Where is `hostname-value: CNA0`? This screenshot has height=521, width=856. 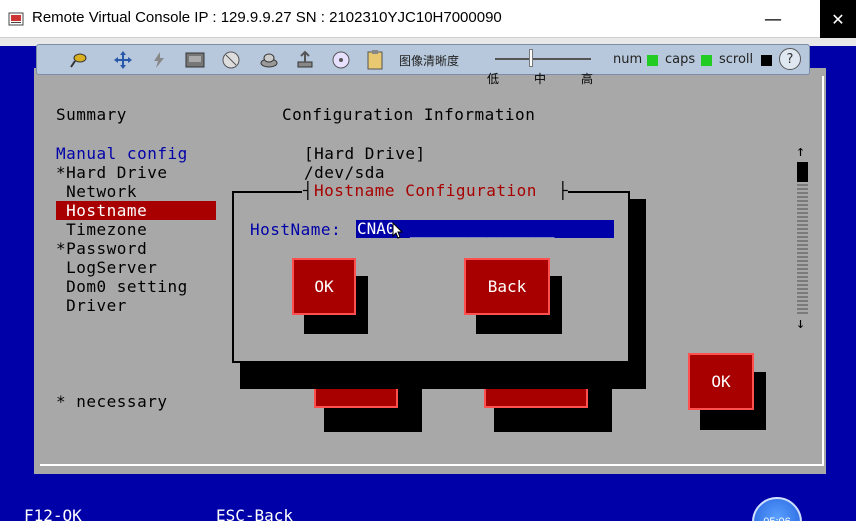 hostname-value: CNA0 is located at coordinates (376, 228).